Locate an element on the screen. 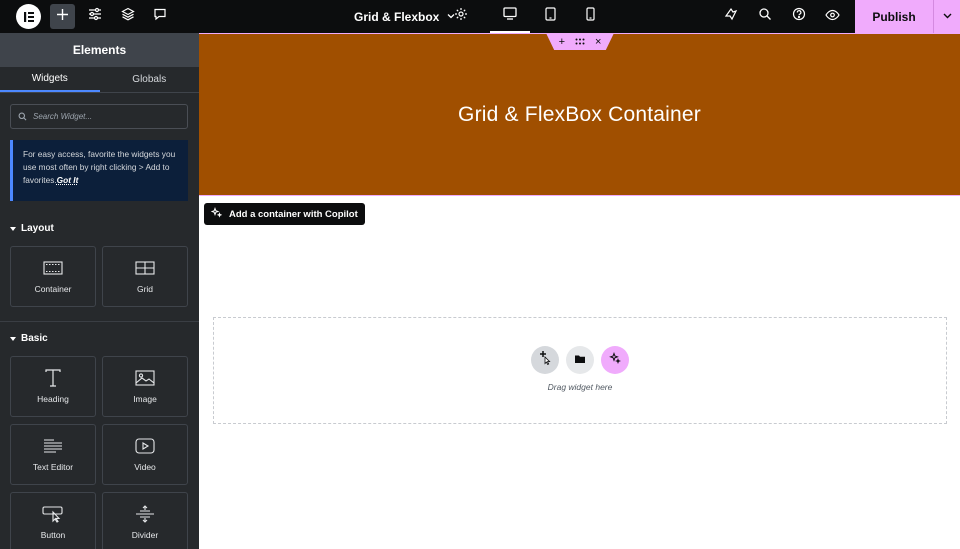 The height and width of the screenshot is (549, 960). mobile-icon is located at coordinates (590, 16).